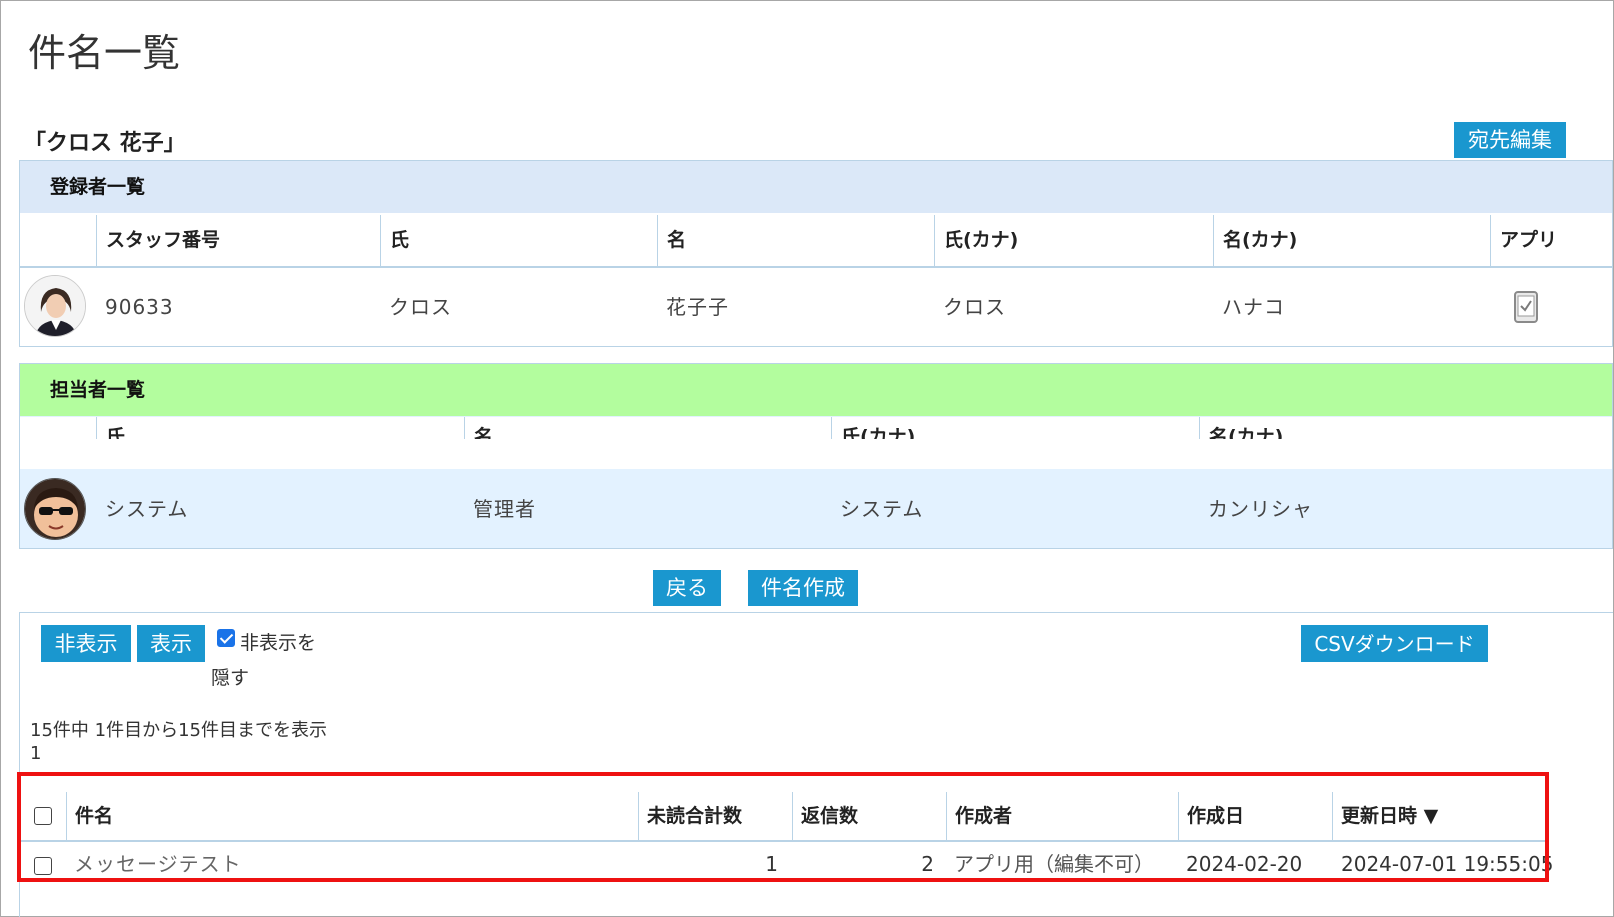 The image size is (1614, 917). What do you see at coordinates (1255, 816) in the screenshot?
I see `column-header-created: 作成日` at bounding box center [1255, 816].